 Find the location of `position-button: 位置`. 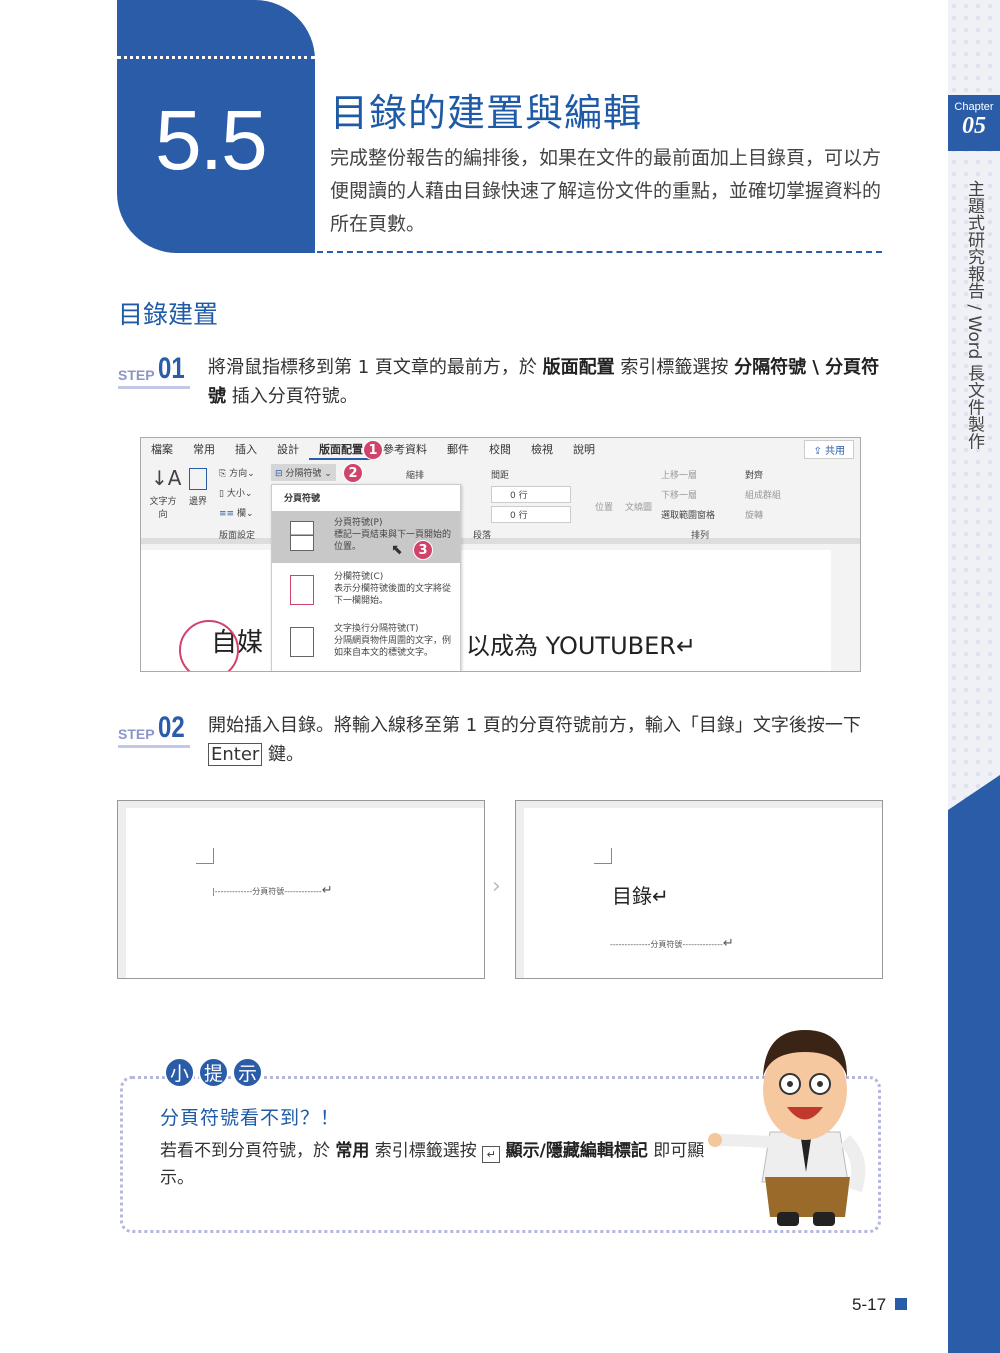

position-button: 位置 is located at coordinates (604, 506).